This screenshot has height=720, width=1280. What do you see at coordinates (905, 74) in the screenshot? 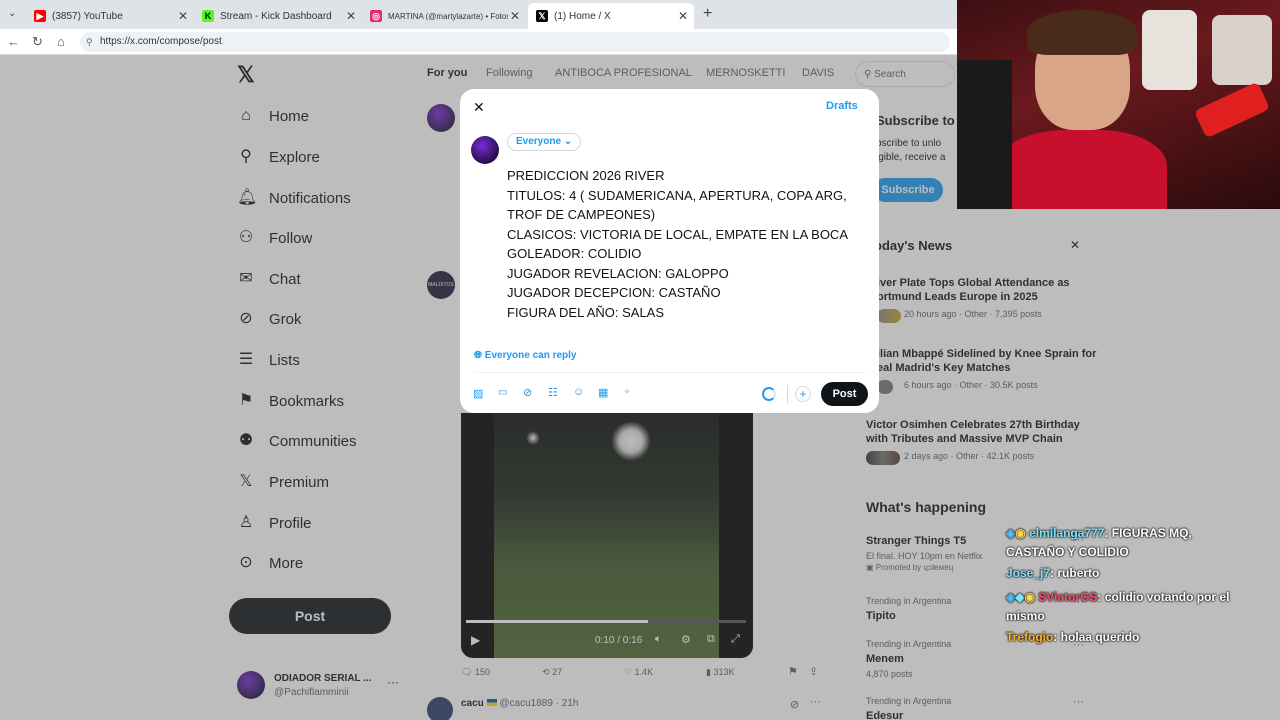
I see `search-input: ⚲ Search` at bounding box center [905, 74].